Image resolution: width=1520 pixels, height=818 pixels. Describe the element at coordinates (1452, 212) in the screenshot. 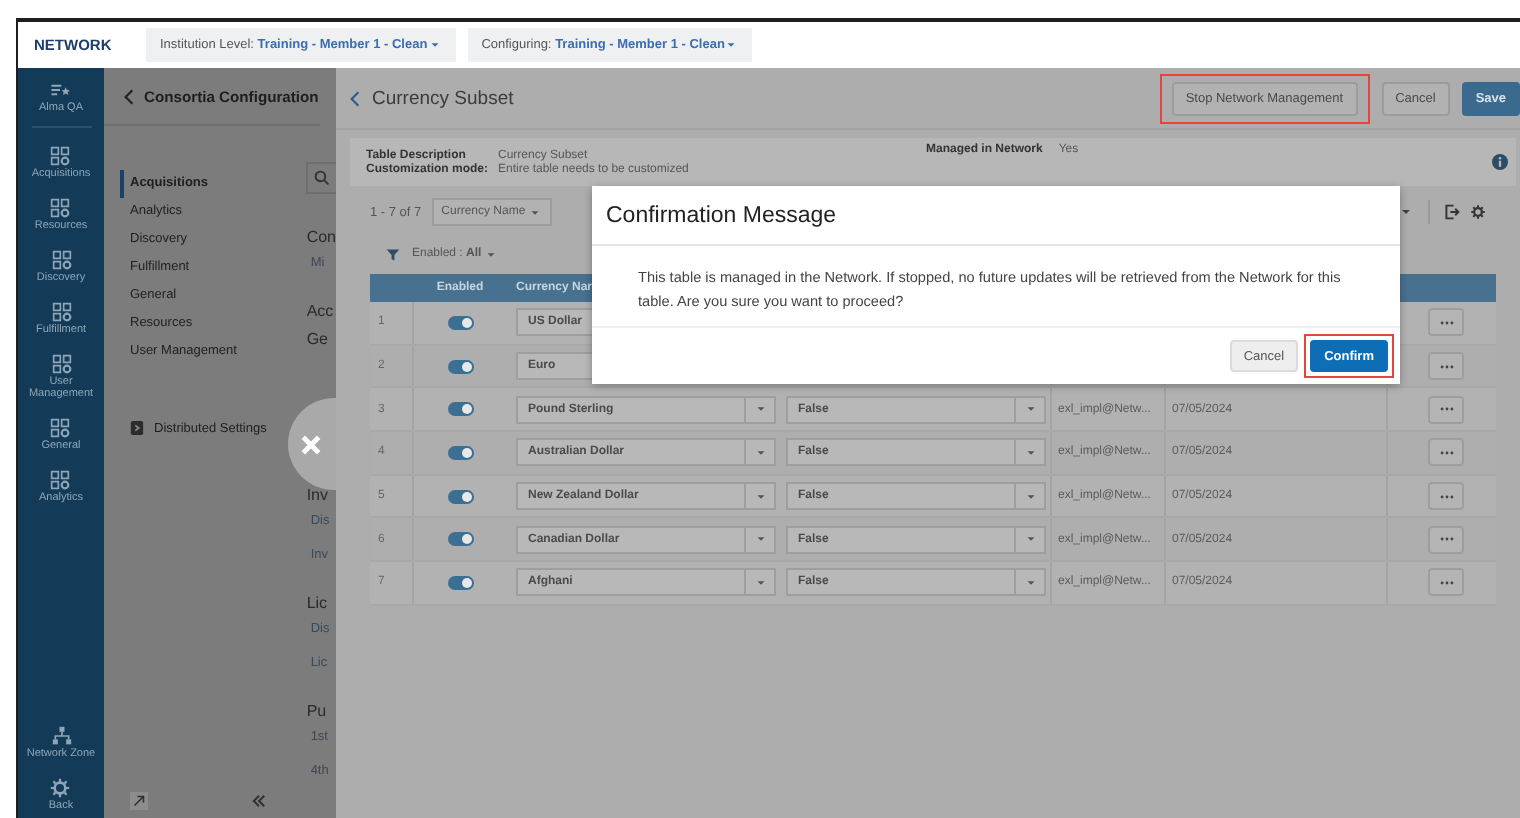

I see `export-icon` at that location.